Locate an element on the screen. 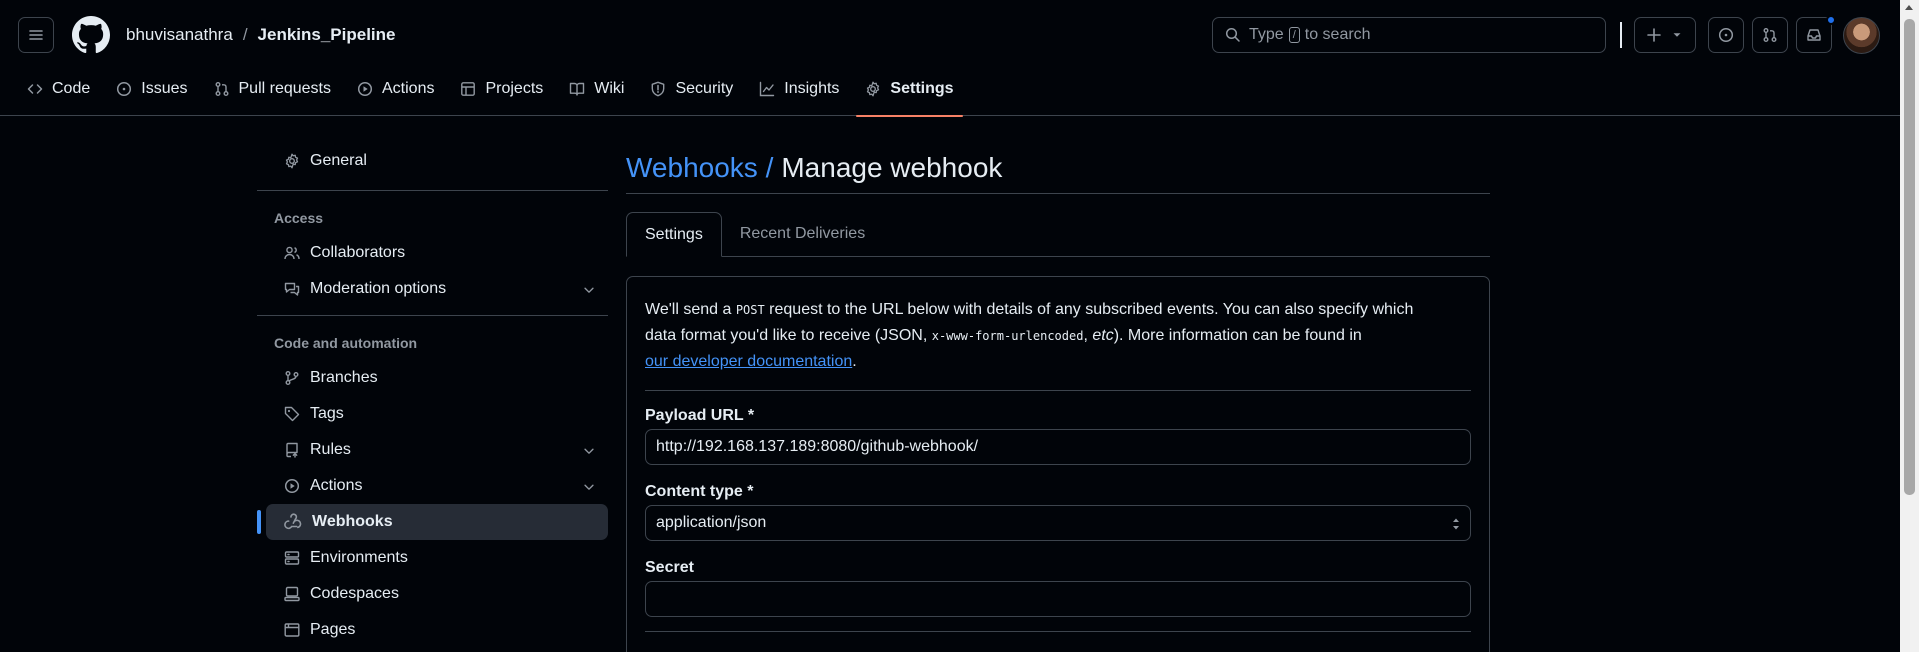  webhook-icon is located at coordinates (293, 521).